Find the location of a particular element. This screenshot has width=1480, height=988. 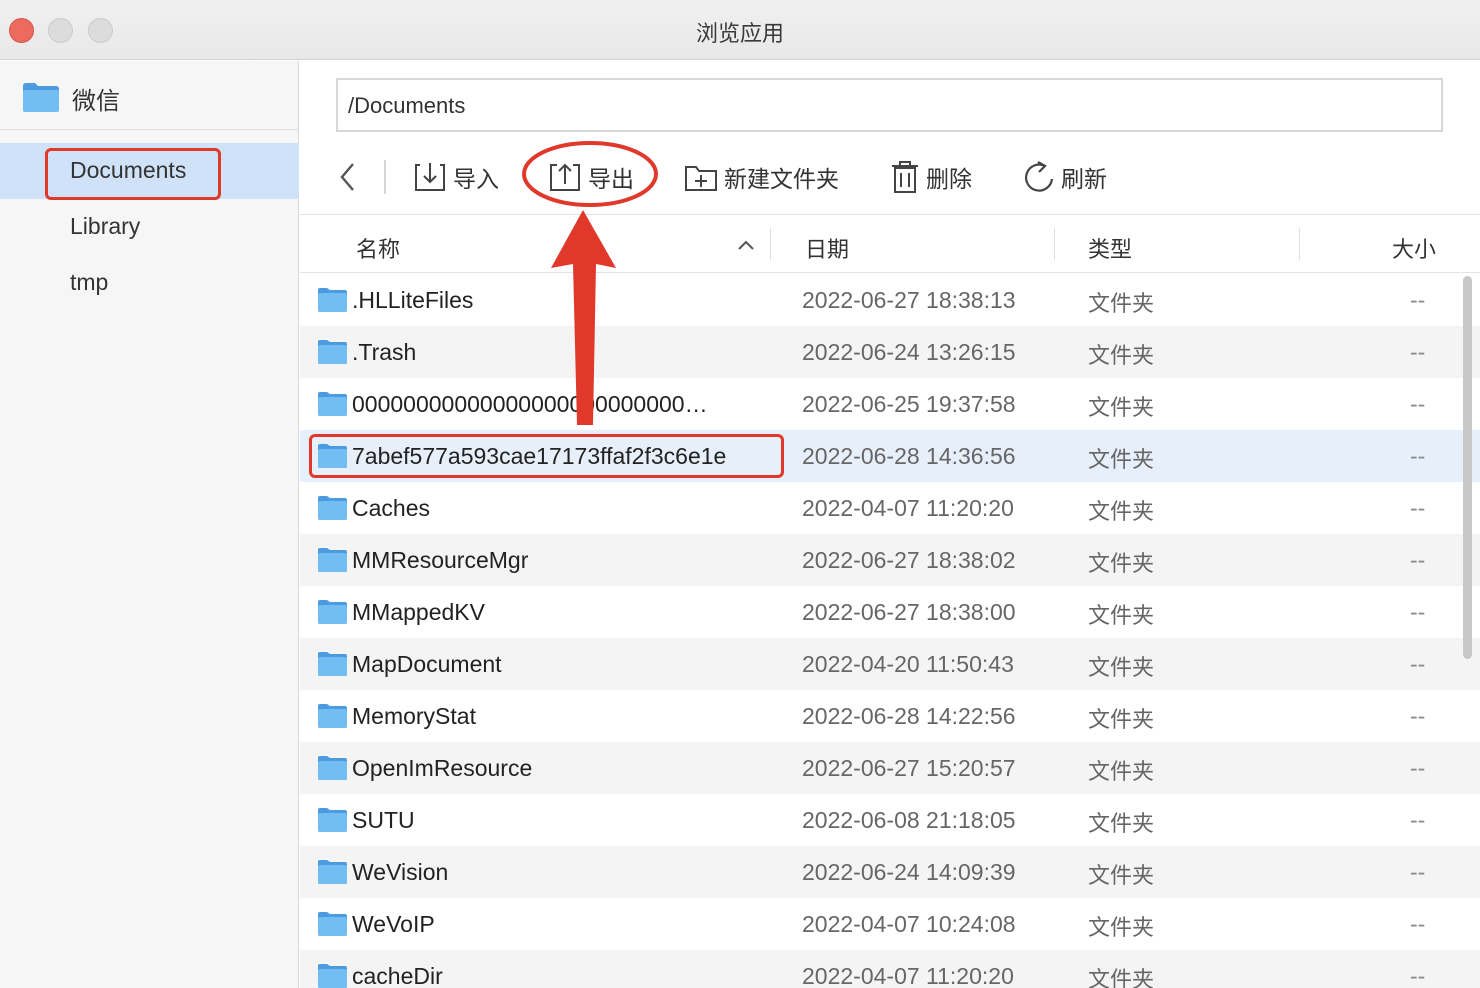

annotation-circle-export is located at coordinates (590, 174).